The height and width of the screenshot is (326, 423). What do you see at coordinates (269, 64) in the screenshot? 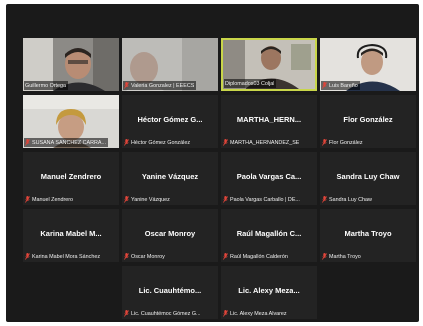
I see `video-tile-active-speaker: Diplomados03 Coljal` at bounding box center [269, 64].